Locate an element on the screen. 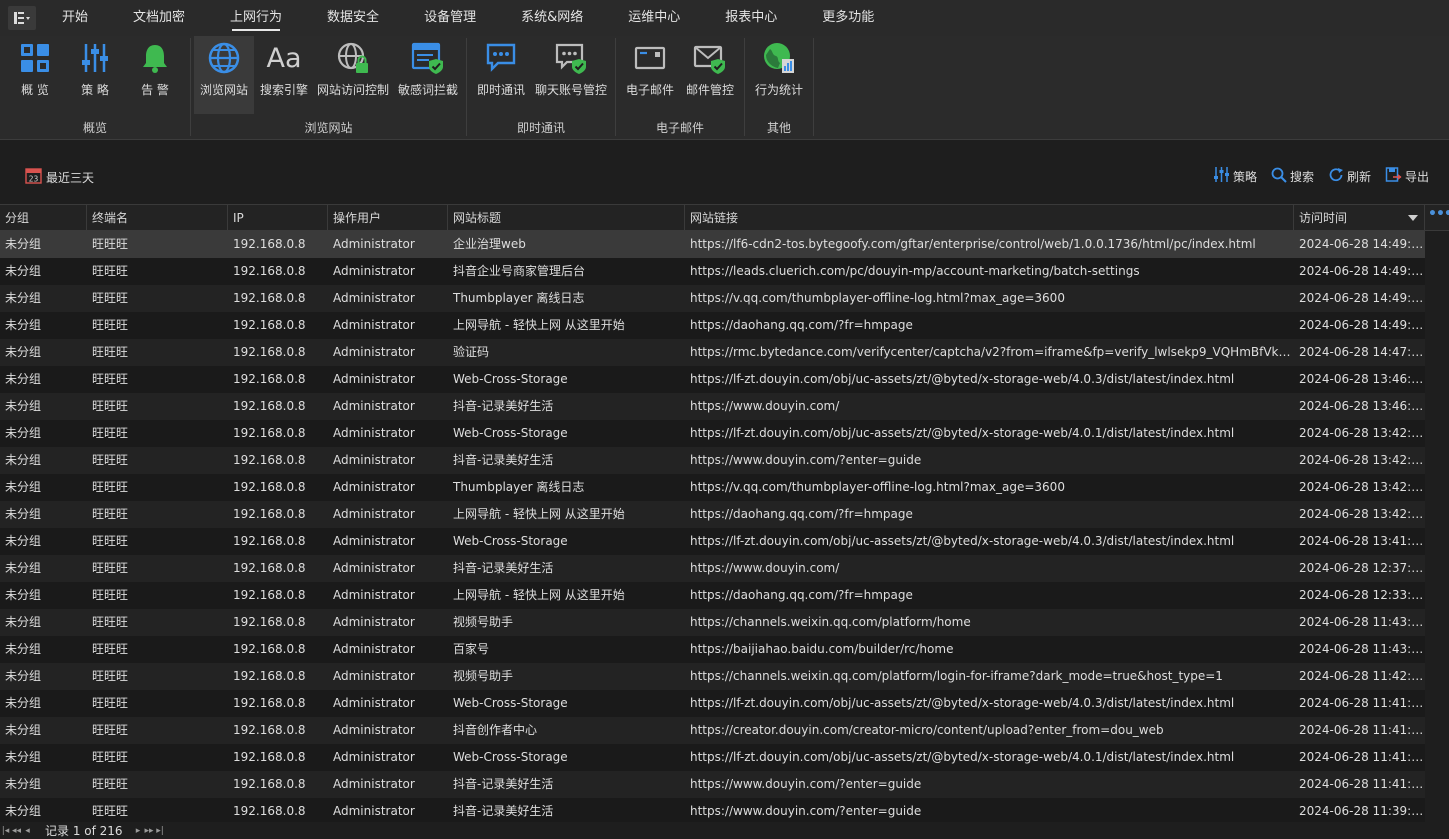 The image size is (1449, 839). app-menu-button is located at coordinates (22, 18).